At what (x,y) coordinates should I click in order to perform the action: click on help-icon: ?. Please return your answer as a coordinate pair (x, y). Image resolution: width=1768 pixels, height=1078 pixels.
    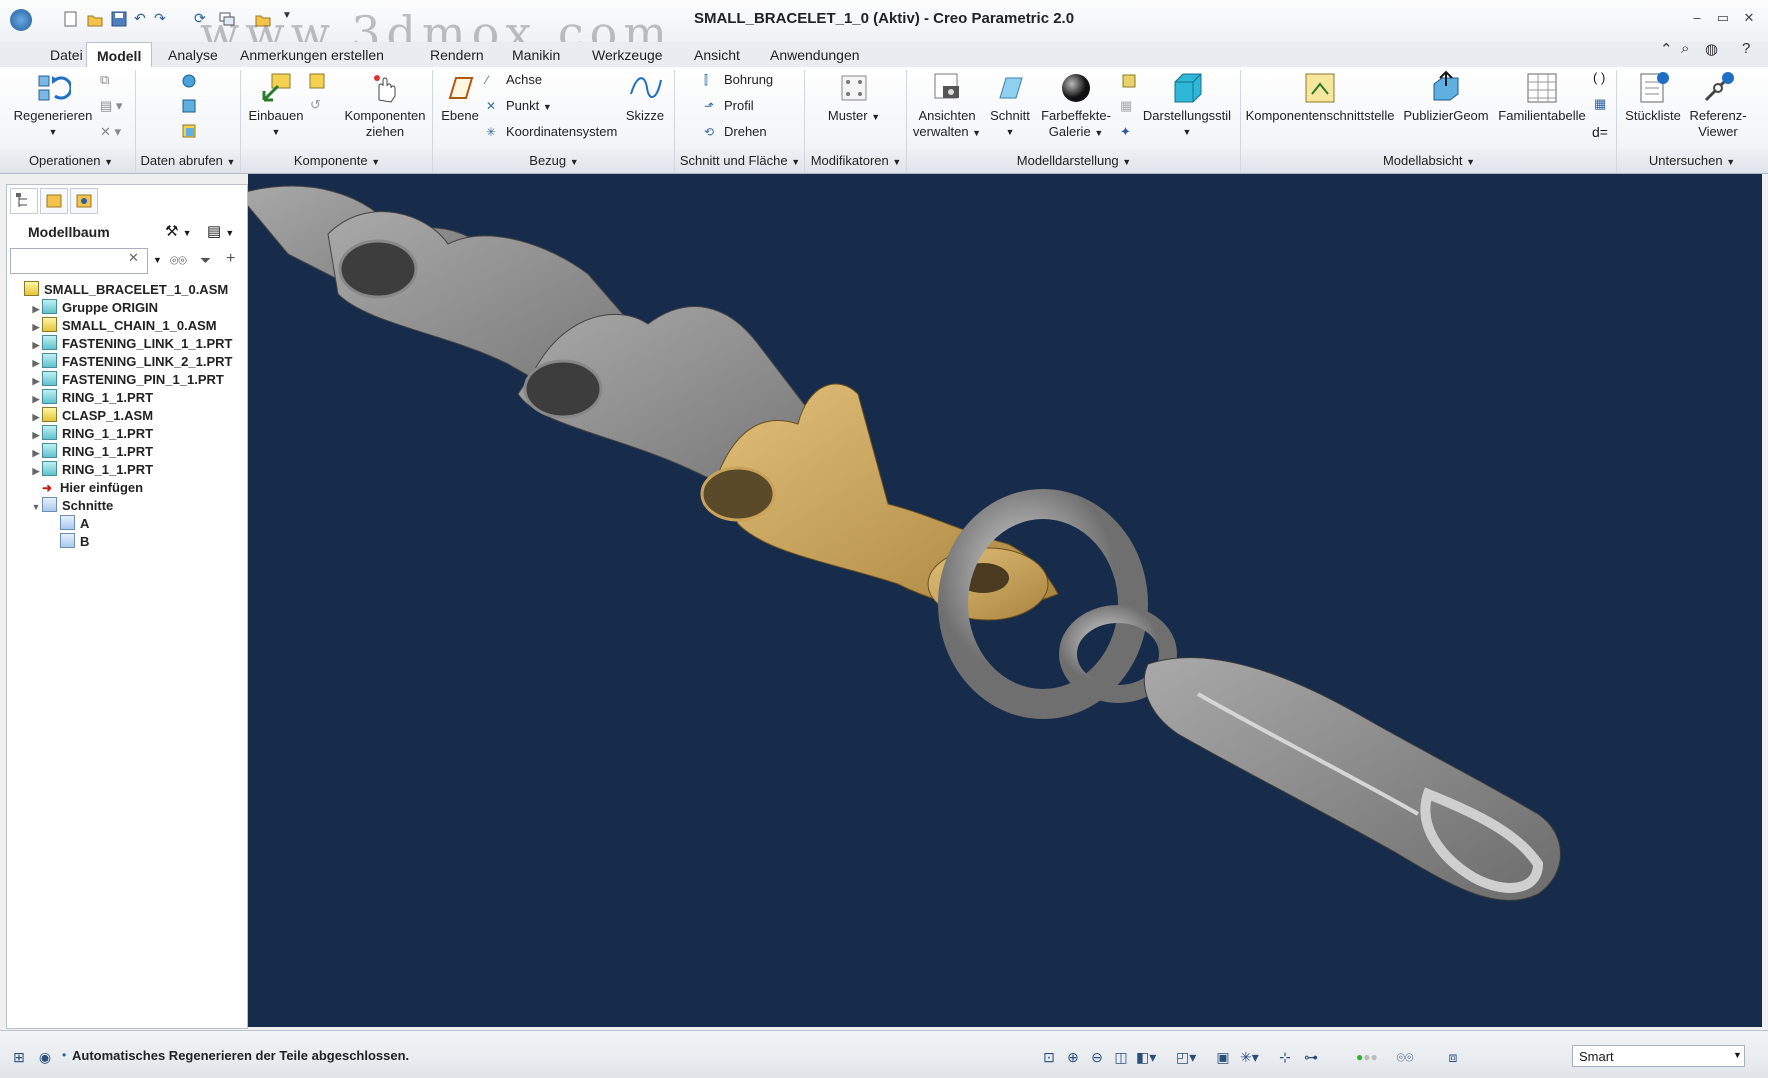
    Looking at the image, I should click on (1746, 48).